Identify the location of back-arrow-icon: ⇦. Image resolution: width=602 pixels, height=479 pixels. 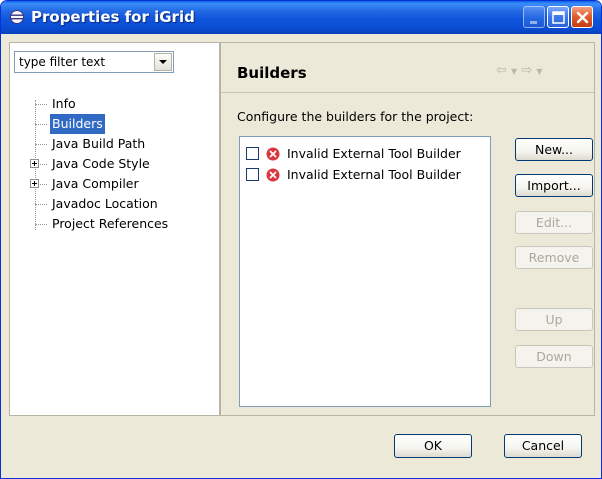
(501, 70).